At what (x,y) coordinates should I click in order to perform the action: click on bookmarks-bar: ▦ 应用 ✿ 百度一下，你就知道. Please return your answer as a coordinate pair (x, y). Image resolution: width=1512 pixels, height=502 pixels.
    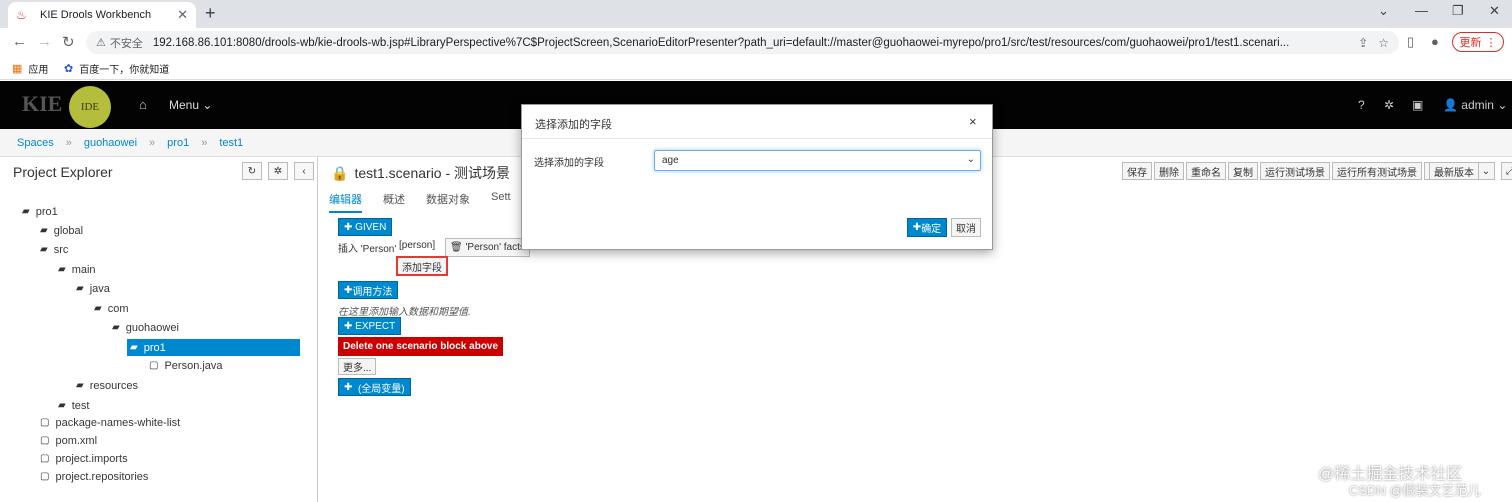
    Looking at the image, I should click on (756, 68).